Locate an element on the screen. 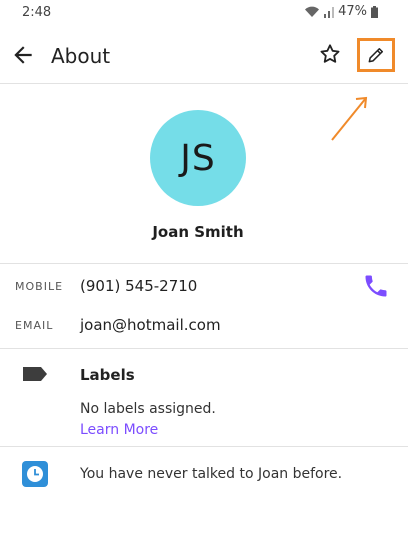 This screenshot has height=533, width=408. avatar: JS is located at coordinates (198, 158).